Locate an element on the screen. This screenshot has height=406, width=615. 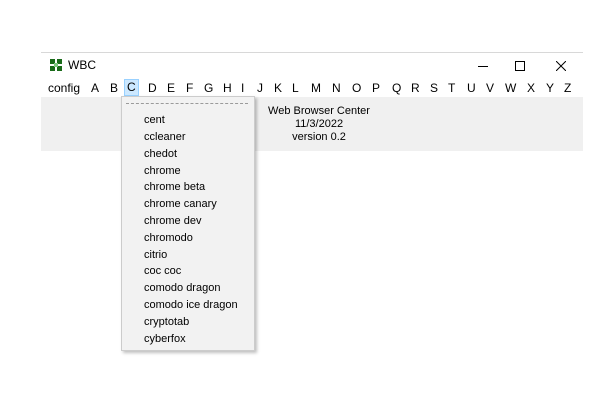
menu-item-citrio: citrio is located at coordinates (155, 255).